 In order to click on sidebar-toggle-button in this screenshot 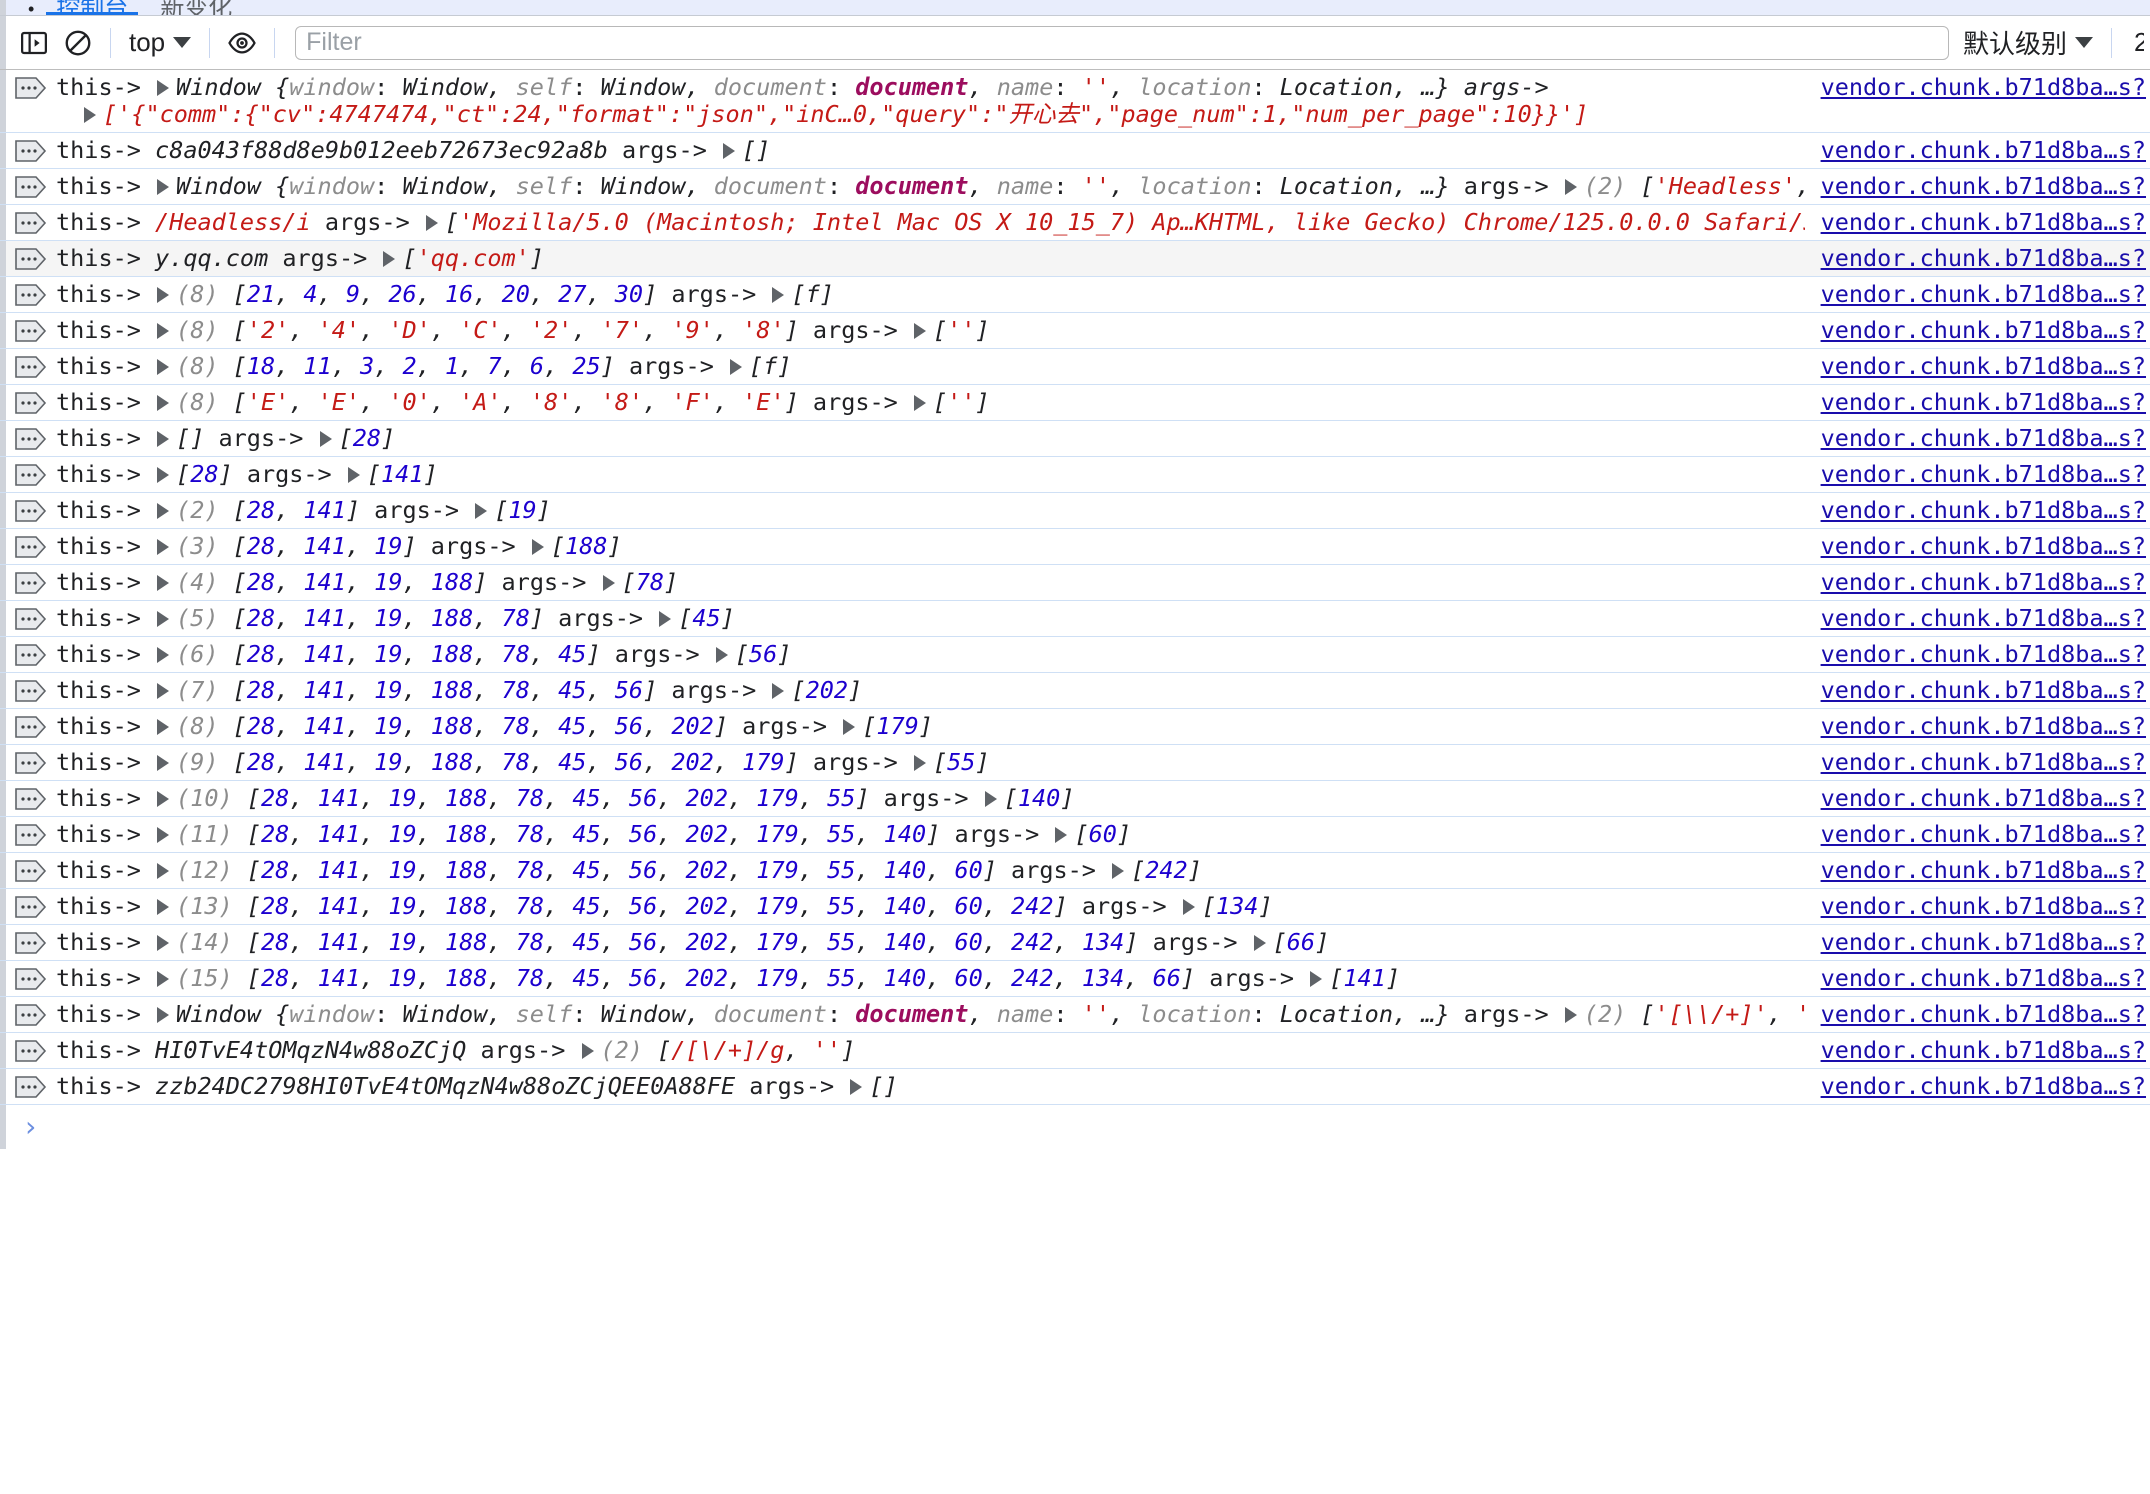, I will do `click(34, 43)`.